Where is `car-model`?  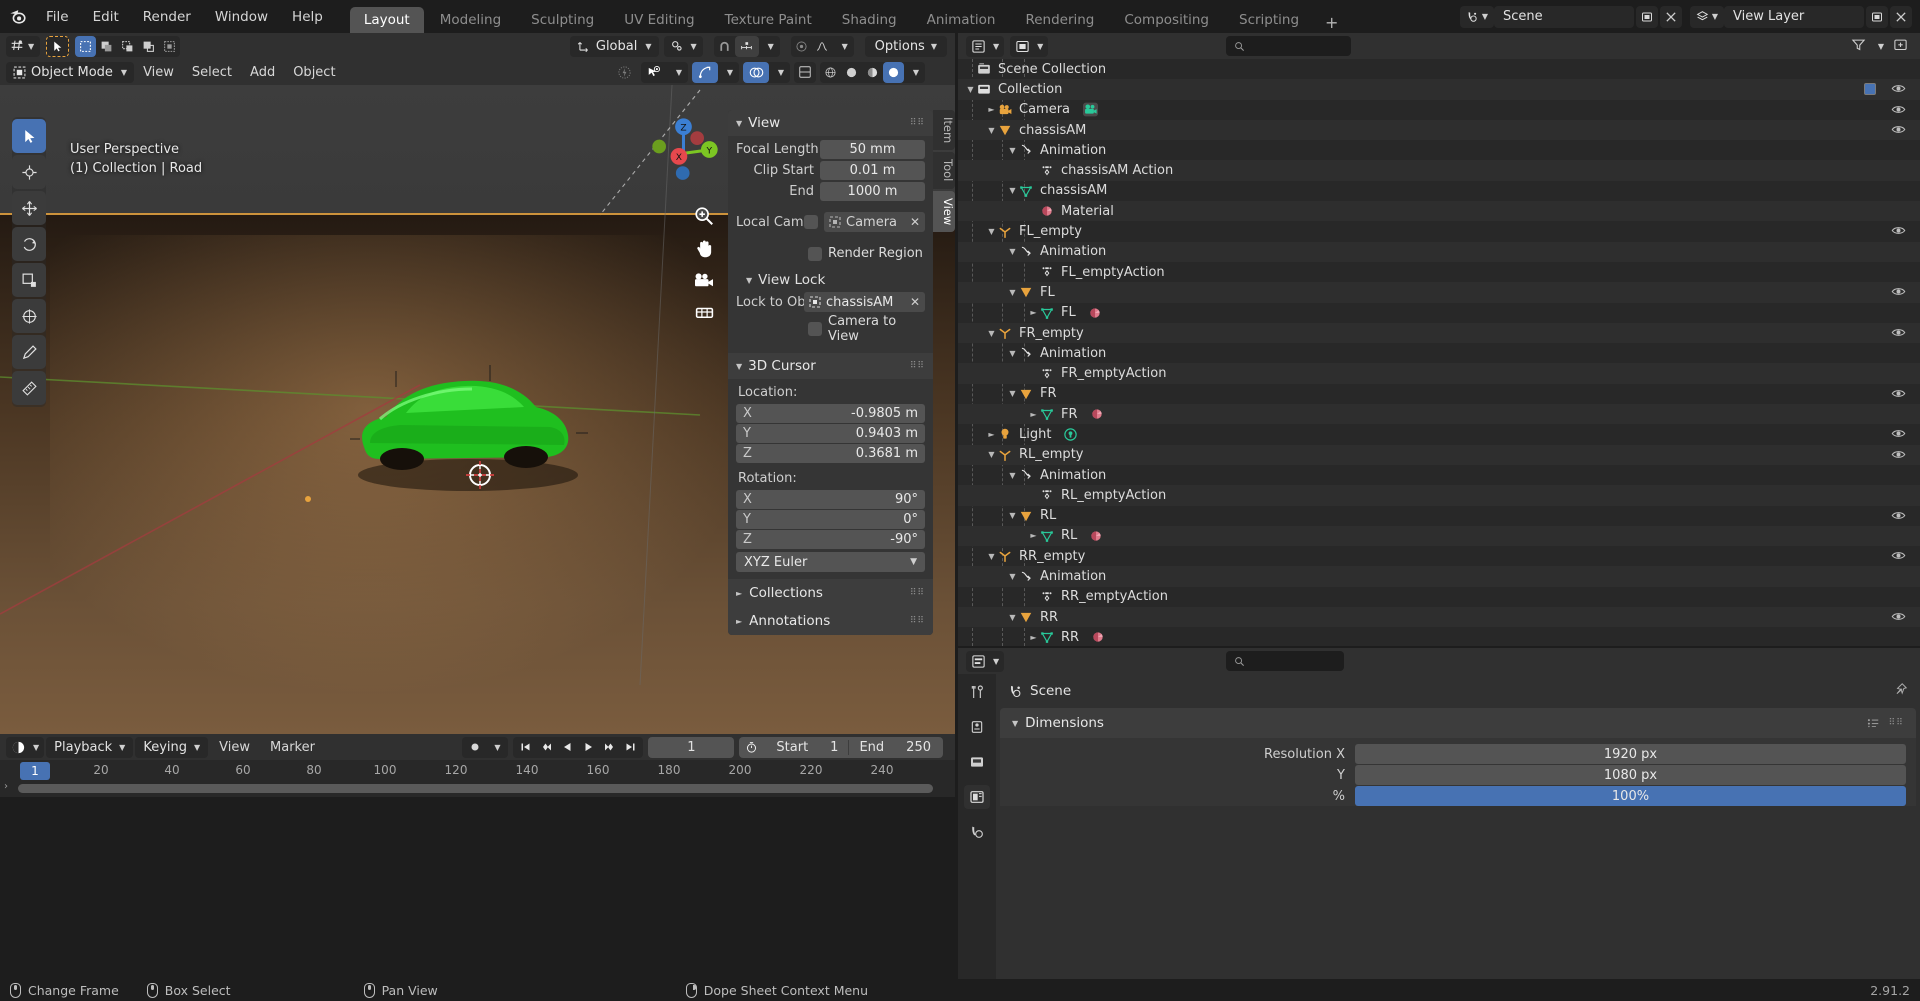
car-model is located at coordinates (470, 420).